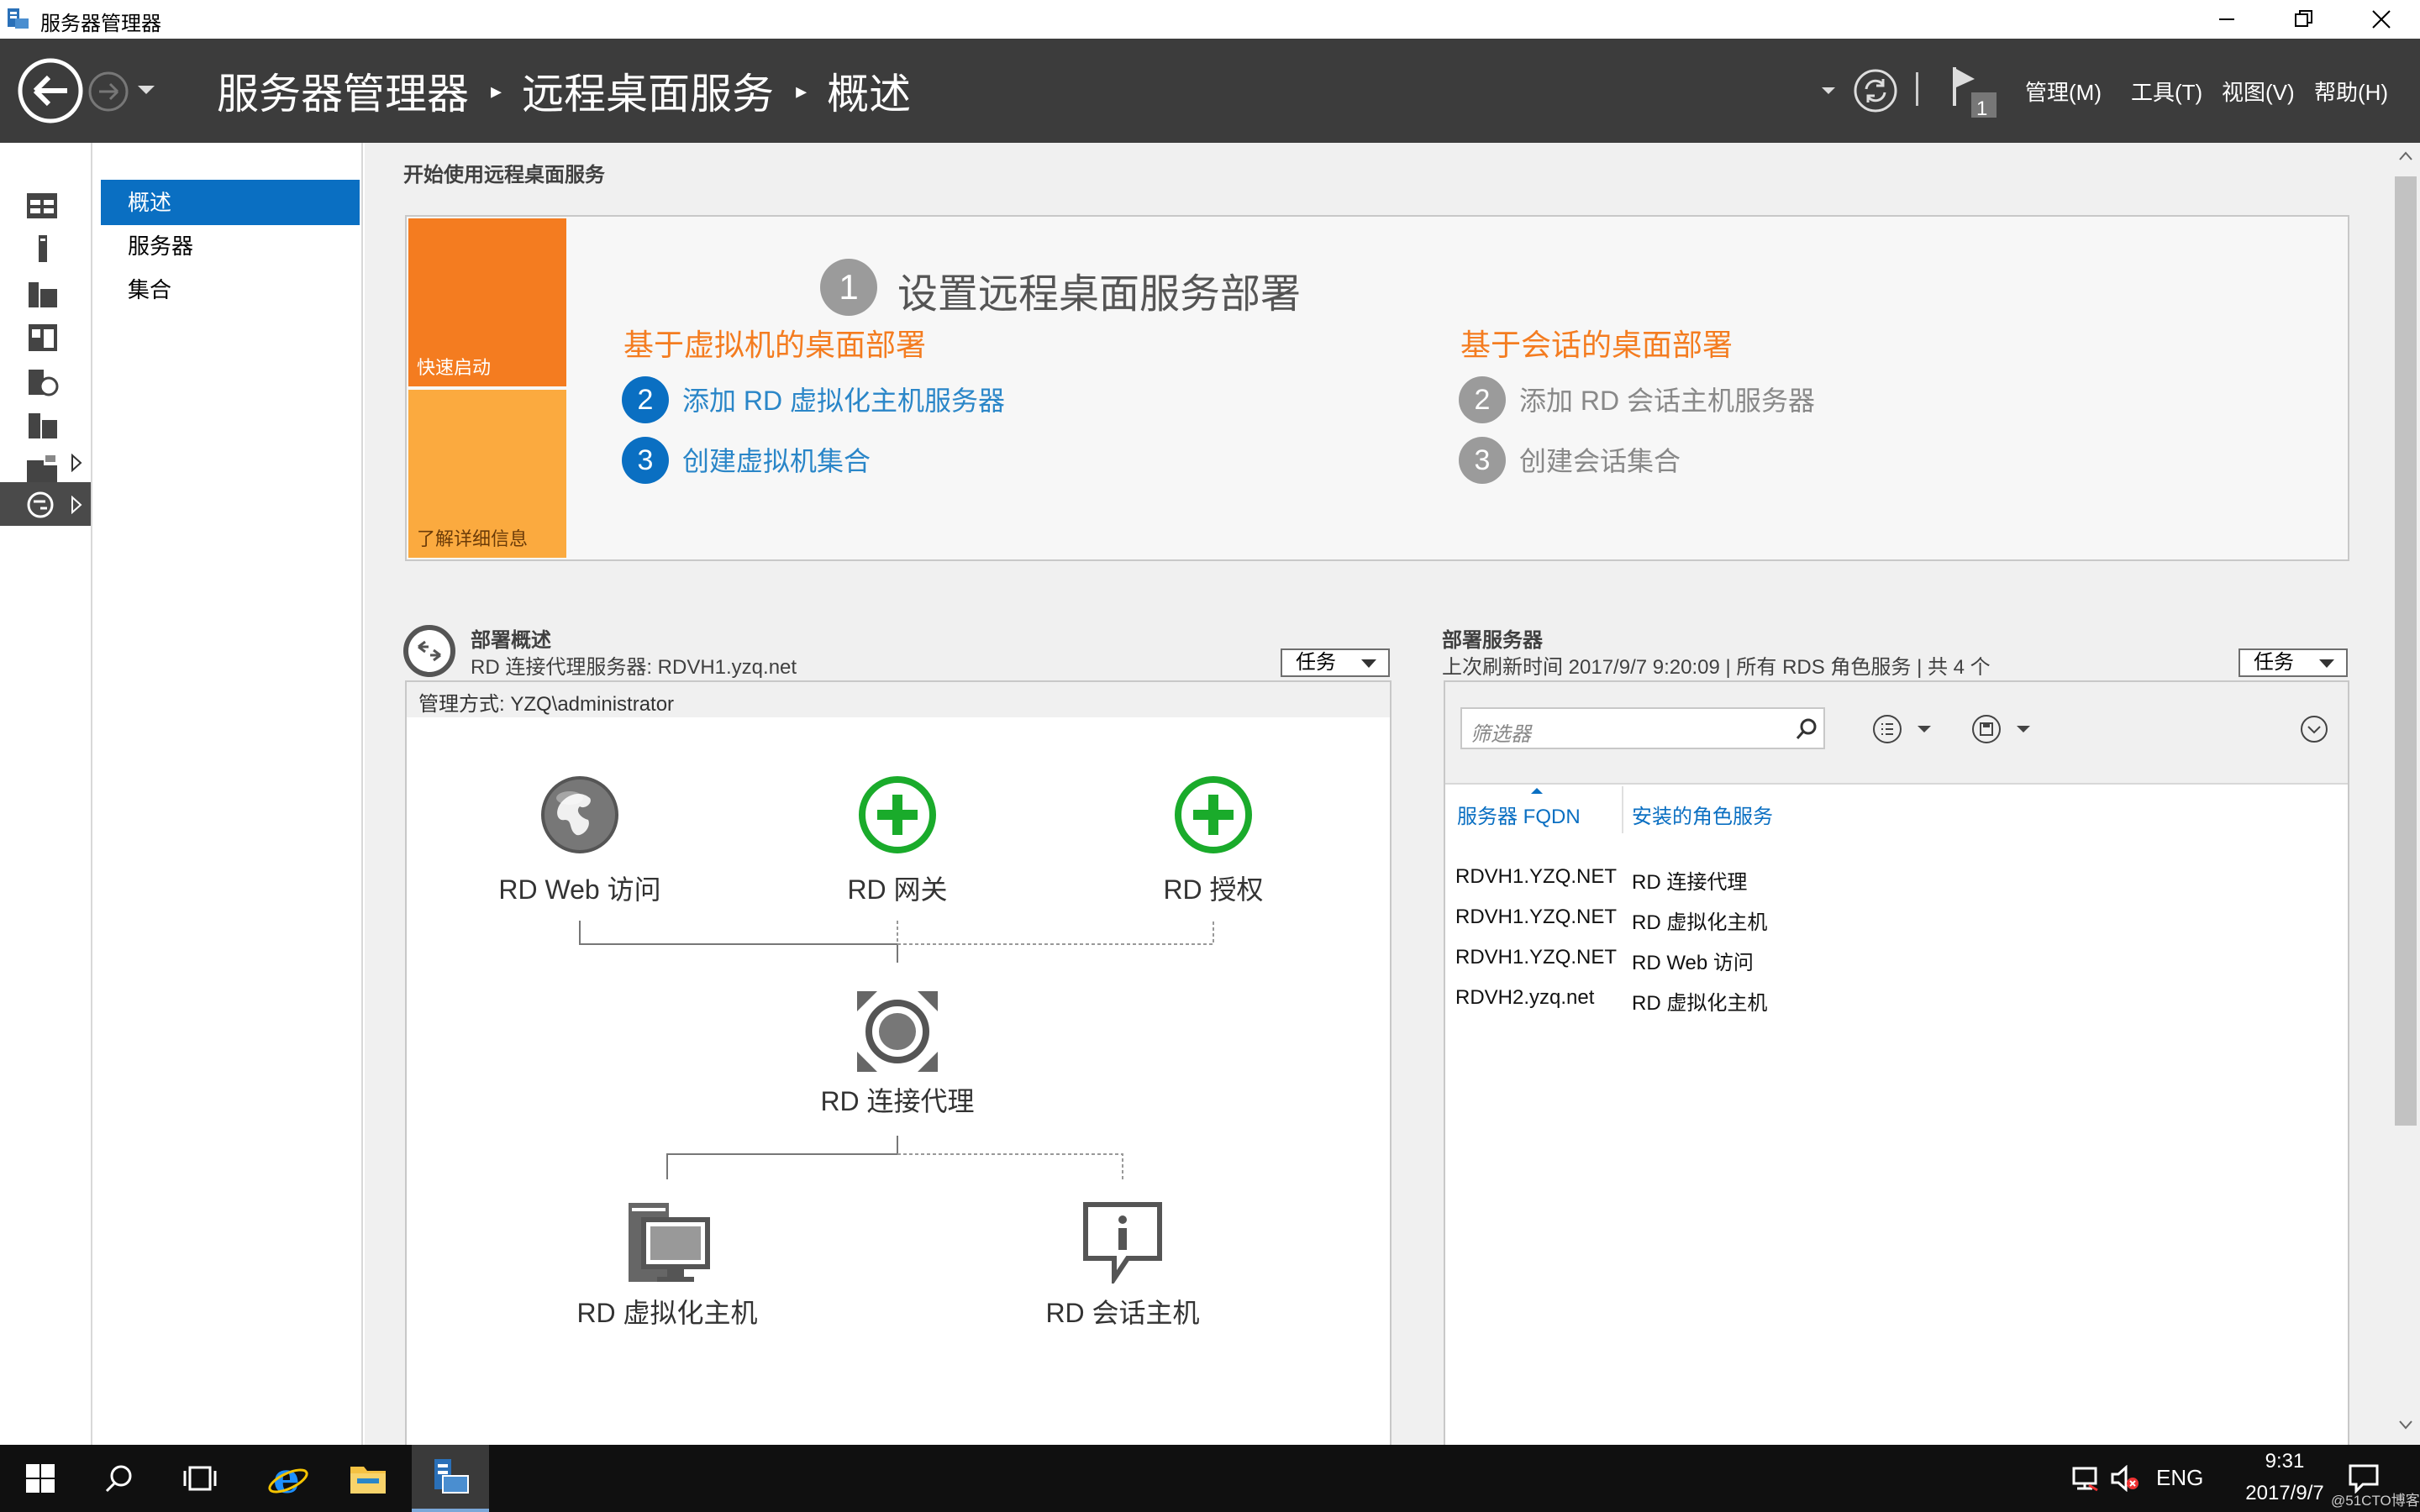  Describe the element at coordinates (231, 246) in the screenshot. I see `nav-item-servers: 服务器` at that location.